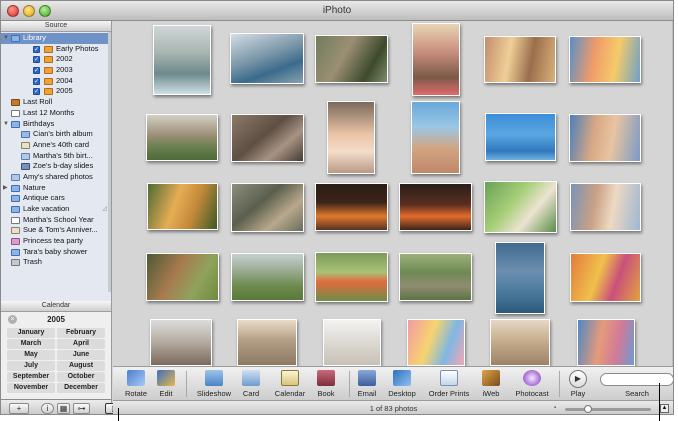  I want to click on order-prints-button: Order Prints, so click(449, 385).